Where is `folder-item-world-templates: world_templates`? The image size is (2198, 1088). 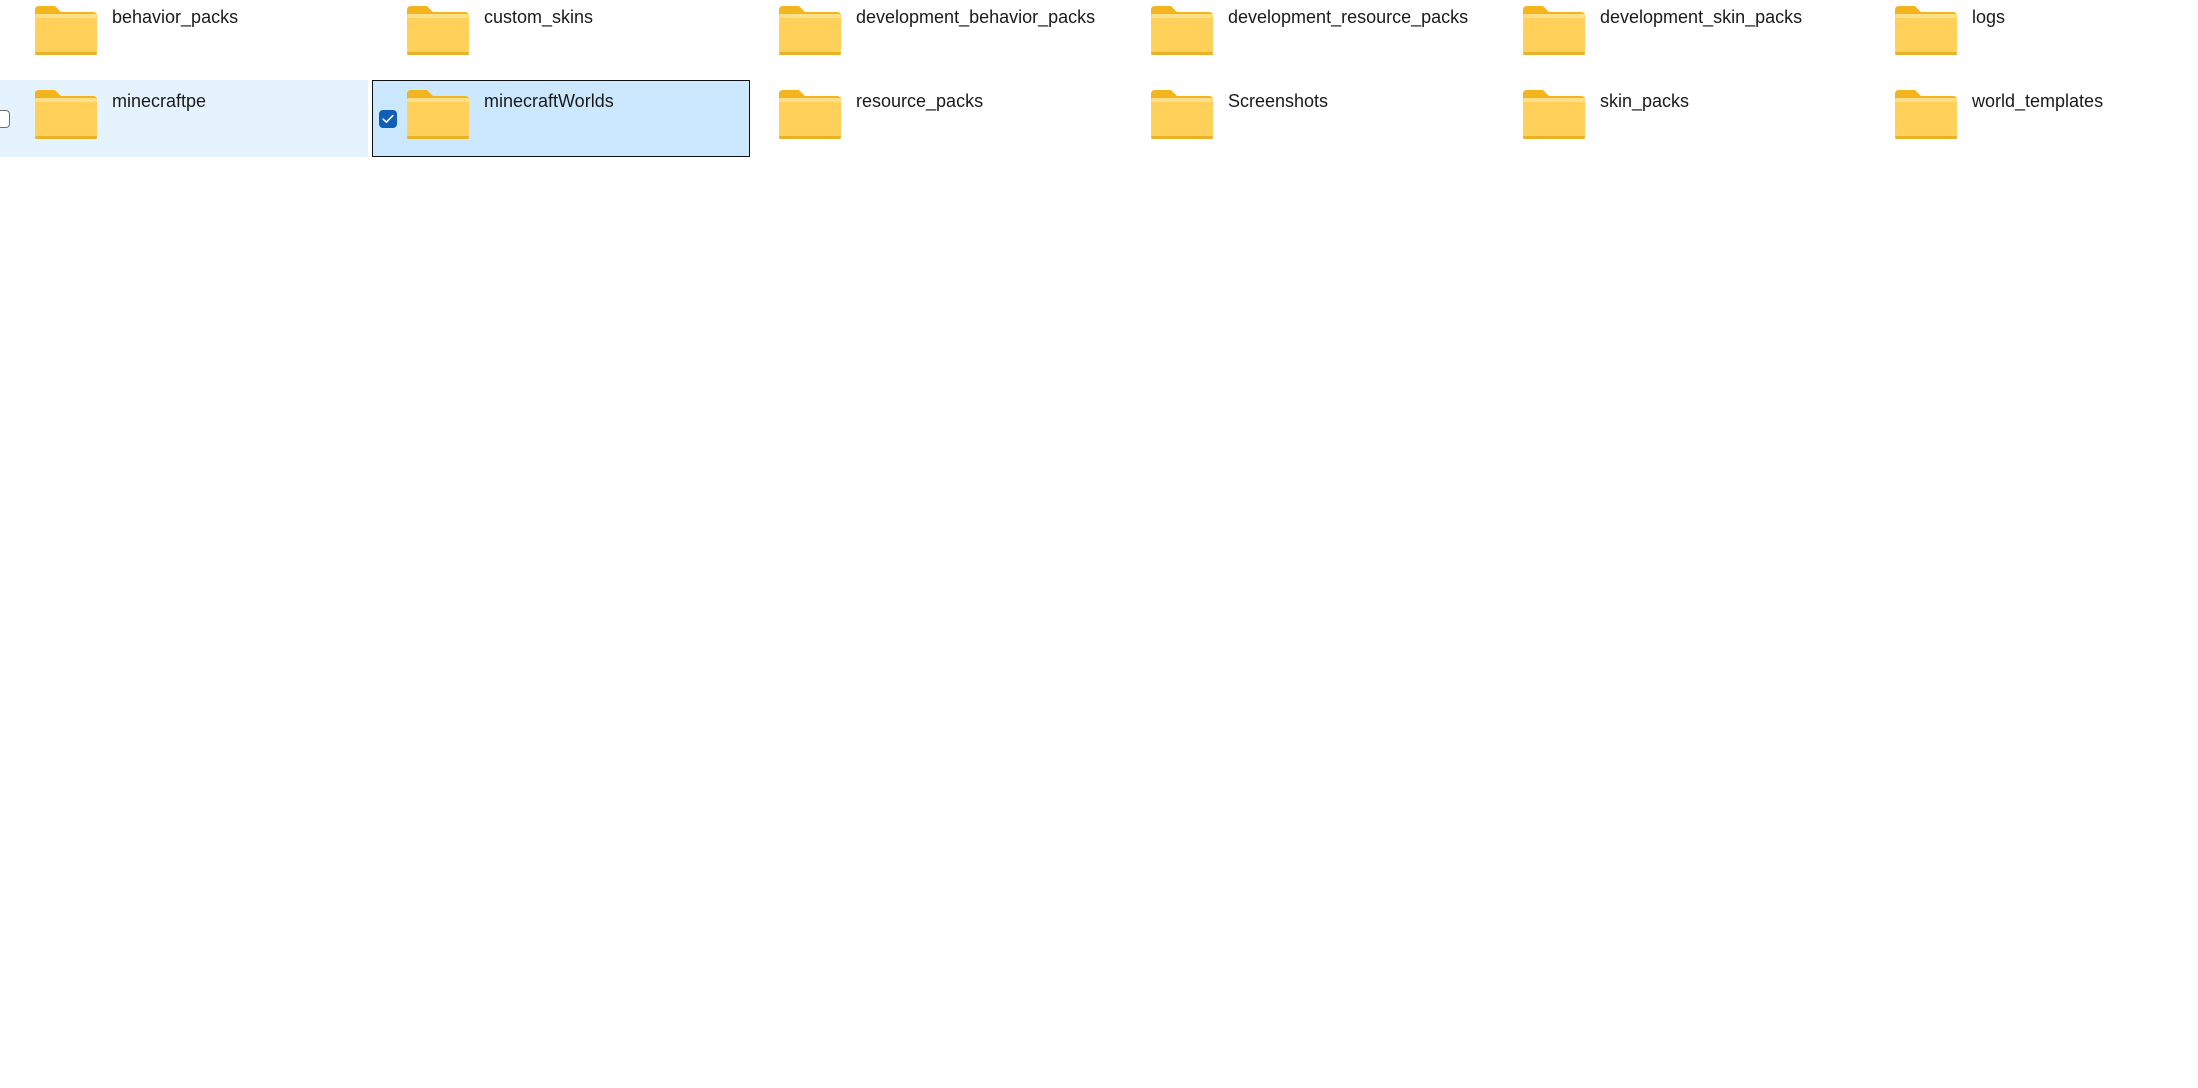
folder-item-world-templates: world_templates is located at coordinates (2029, 118).